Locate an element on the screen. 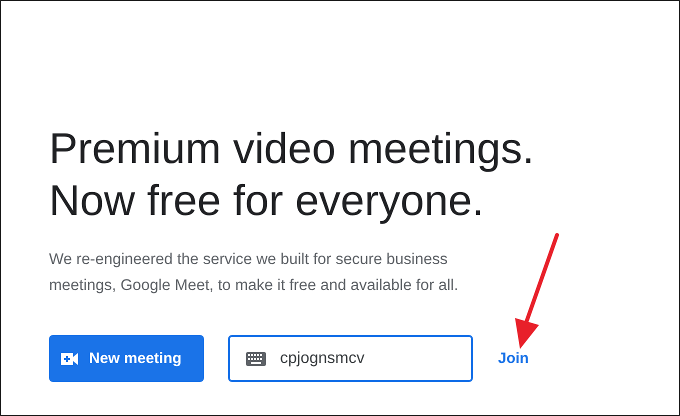  join-link: Join is located at coordinates (513, 358).